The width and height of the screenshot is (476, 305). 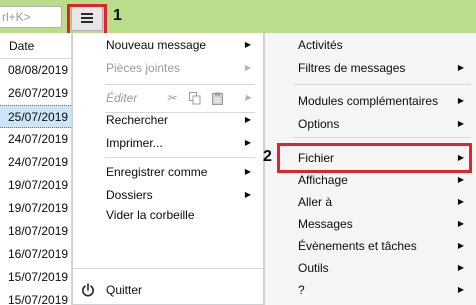 I want to click on menu-item-label: Quitter, so click(x=124, y=290).